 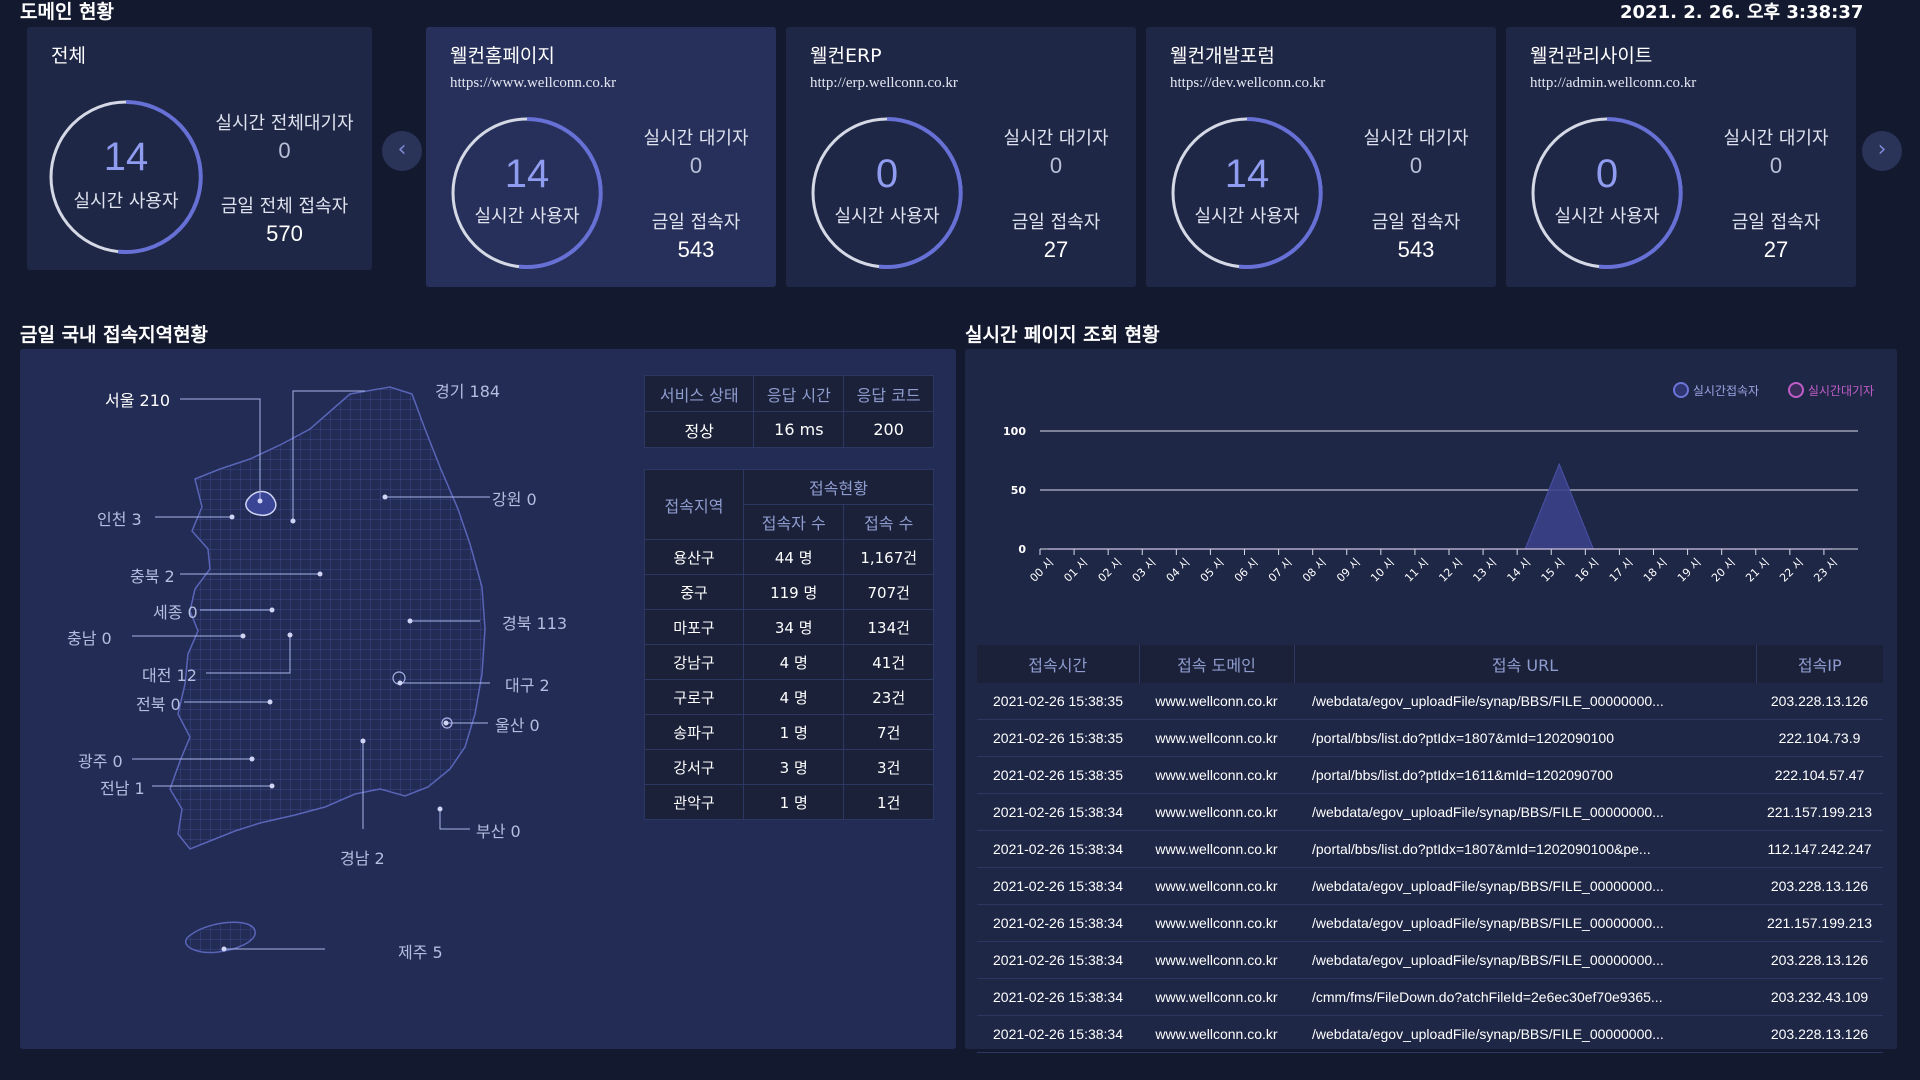 I want to click on hits-cell: 707건, so click(x=888, y=592).